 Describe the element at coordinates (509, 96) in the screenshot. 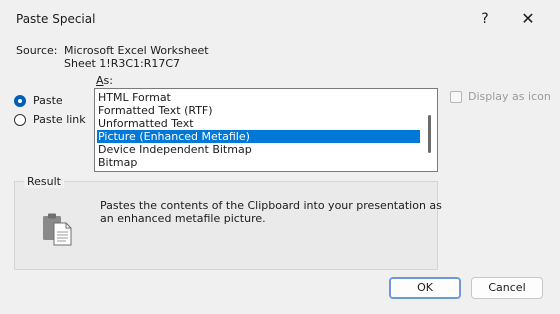

I see `display-as-icon-label: Display as icon` at that location.